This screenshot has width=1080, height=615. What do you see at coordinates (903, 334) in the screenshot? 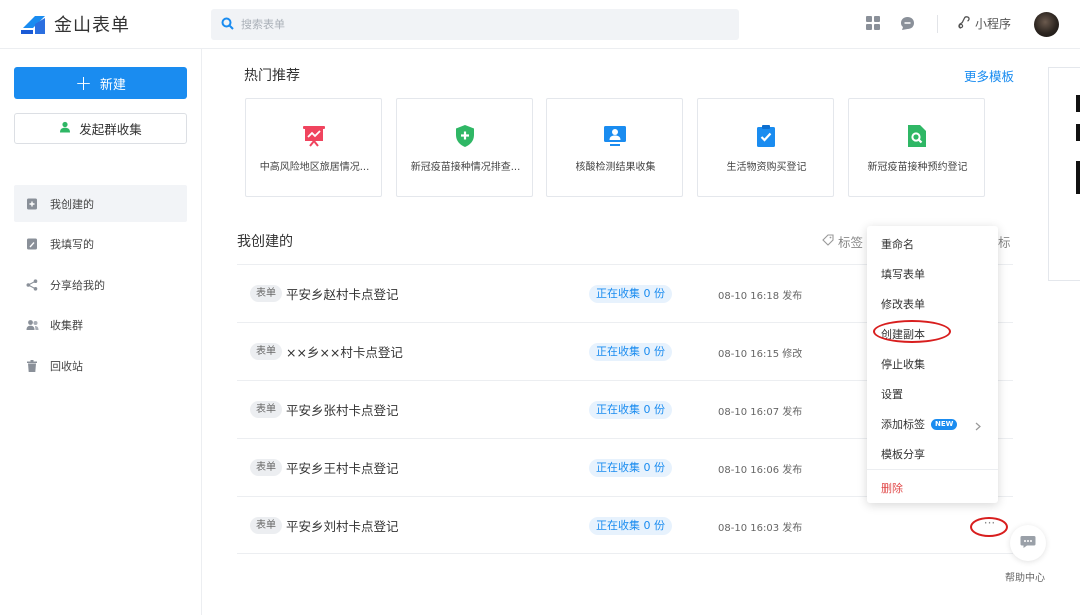
I see `menu-item-duplicate: 创建副本` at bounding box center [903, 334].